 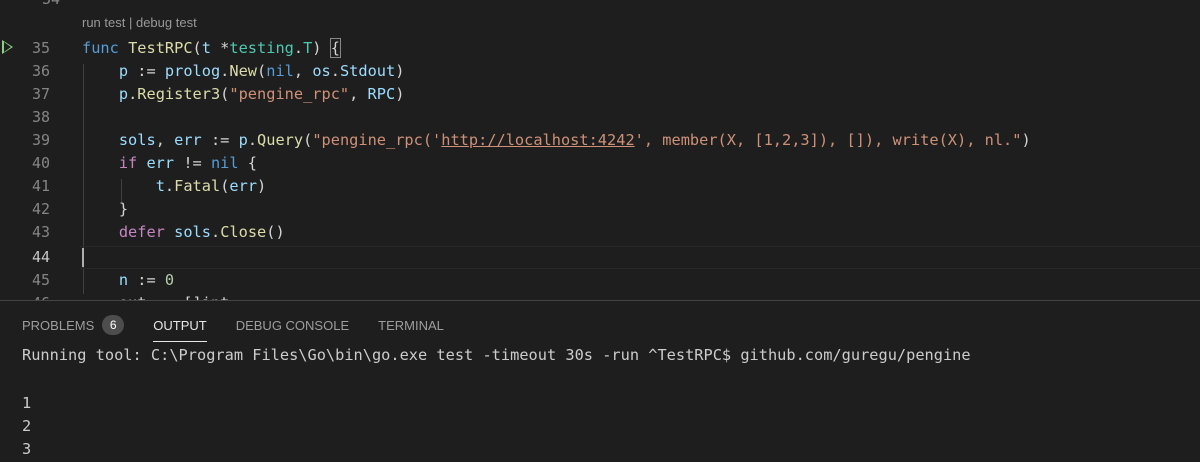 What do you see at coordinates (40, 186) in the screenshot?
I see `line-number: 41` at bounding box center [40, 186].